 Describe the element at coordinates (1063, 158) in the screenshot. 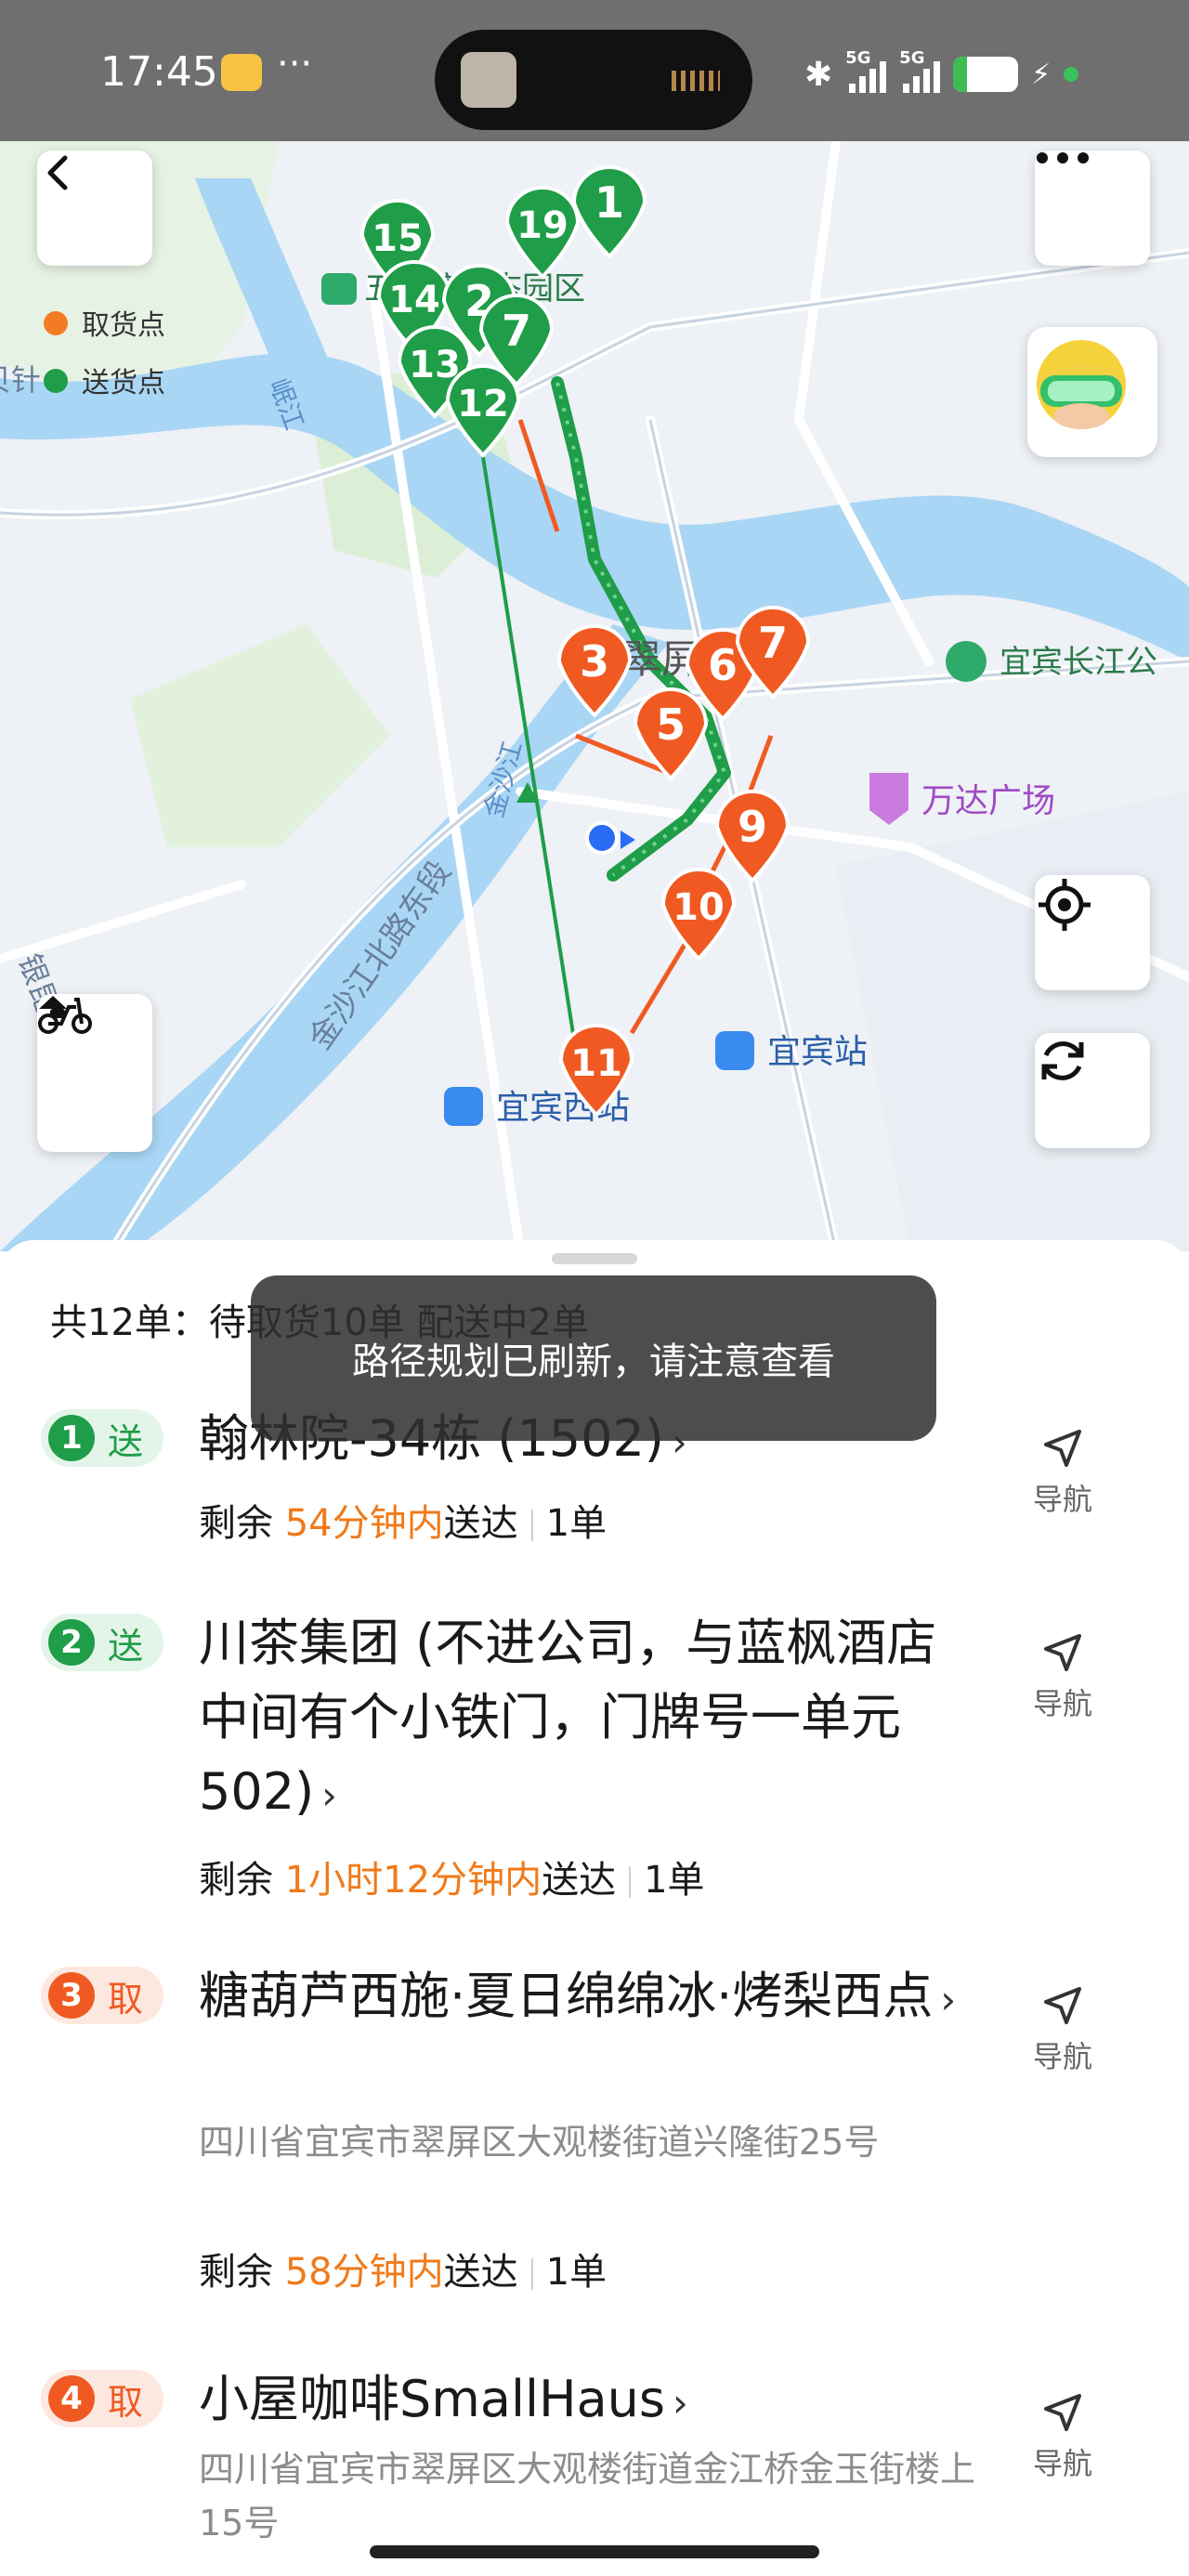

I see `more-dots-icon` at that location.